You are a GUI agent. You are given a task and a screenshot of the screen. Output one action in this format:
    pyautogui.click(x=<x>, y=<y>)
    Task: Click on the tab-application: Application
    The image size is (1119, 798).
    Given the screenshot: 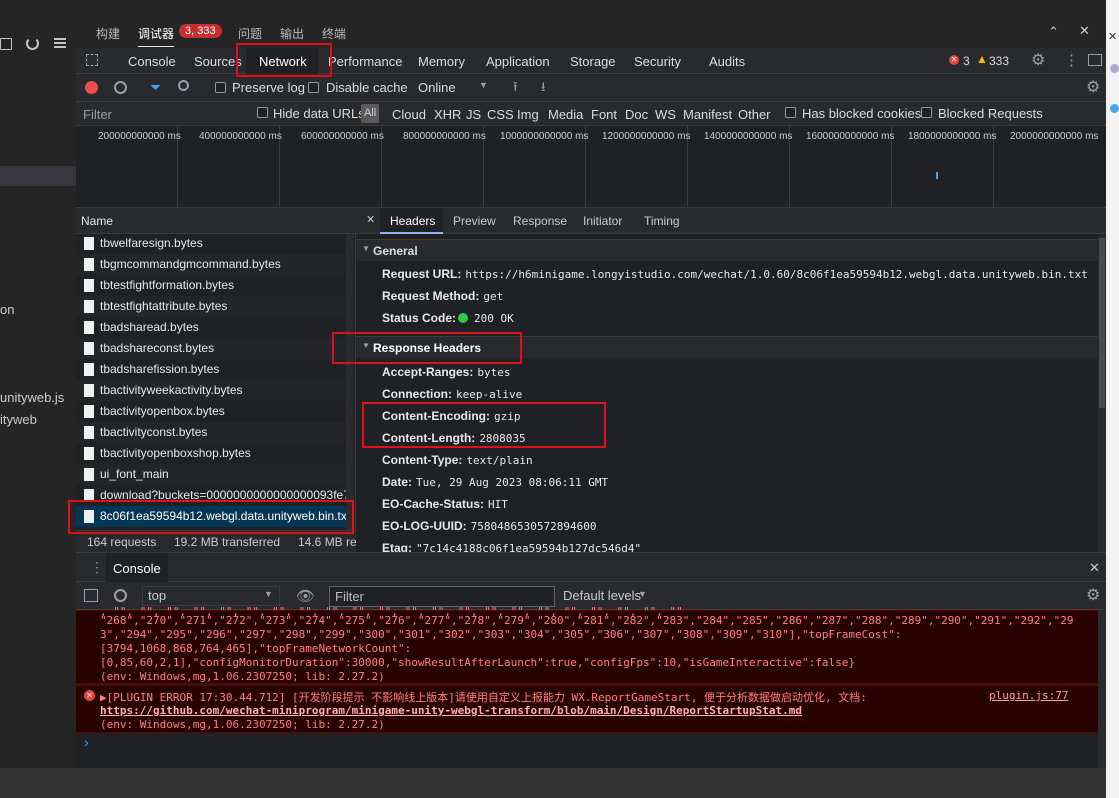 What is the action you would take?
    pyautogui.click(x=518, y=61)
    